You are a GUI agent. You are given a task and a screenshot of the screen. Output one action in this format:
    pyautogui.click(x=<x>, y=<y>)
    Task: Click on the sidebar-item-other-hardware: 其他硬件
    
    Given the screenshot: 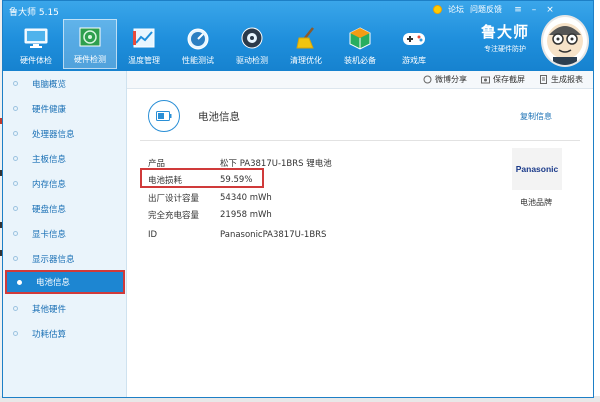 What is the action you would take?
    pyautogui.click(x=65, y=308)
    